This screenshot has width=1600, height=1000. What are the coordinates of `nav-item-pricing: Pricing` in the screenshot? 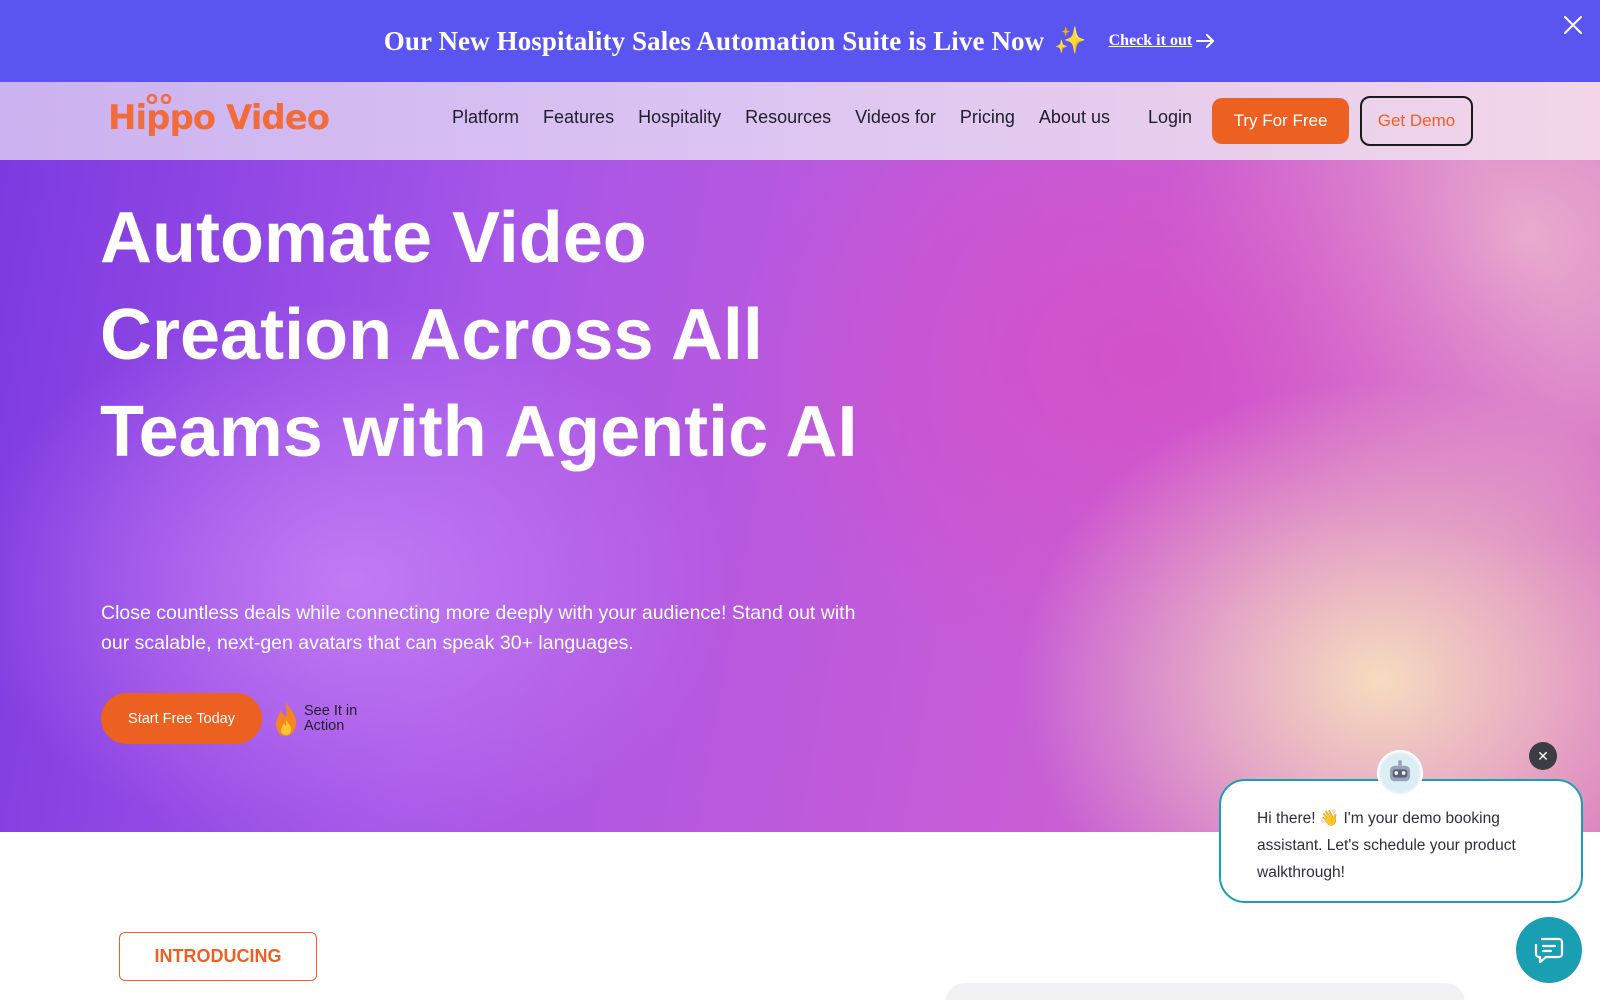 It's located at (987, 117).